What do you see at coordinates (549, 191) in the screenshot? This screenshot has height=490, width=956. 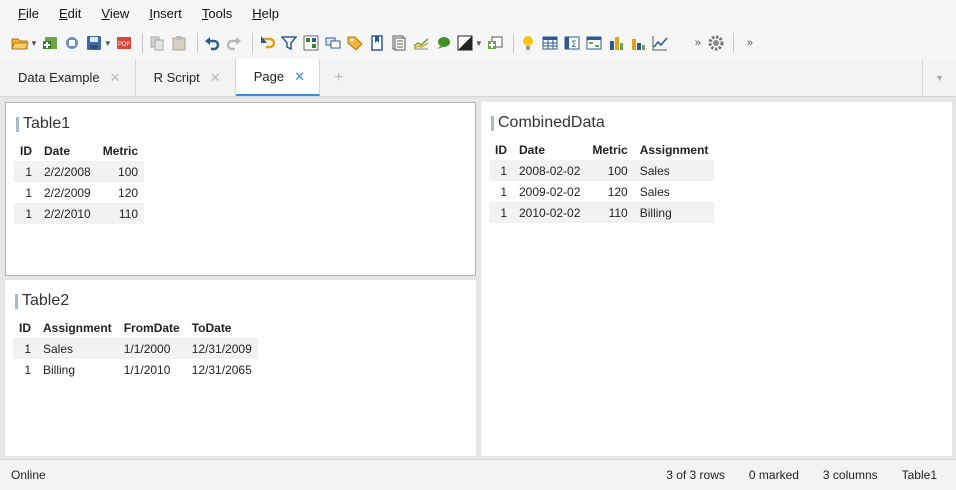 I see `table-cell: 2009-02-02` at bounding box center [549, 191].